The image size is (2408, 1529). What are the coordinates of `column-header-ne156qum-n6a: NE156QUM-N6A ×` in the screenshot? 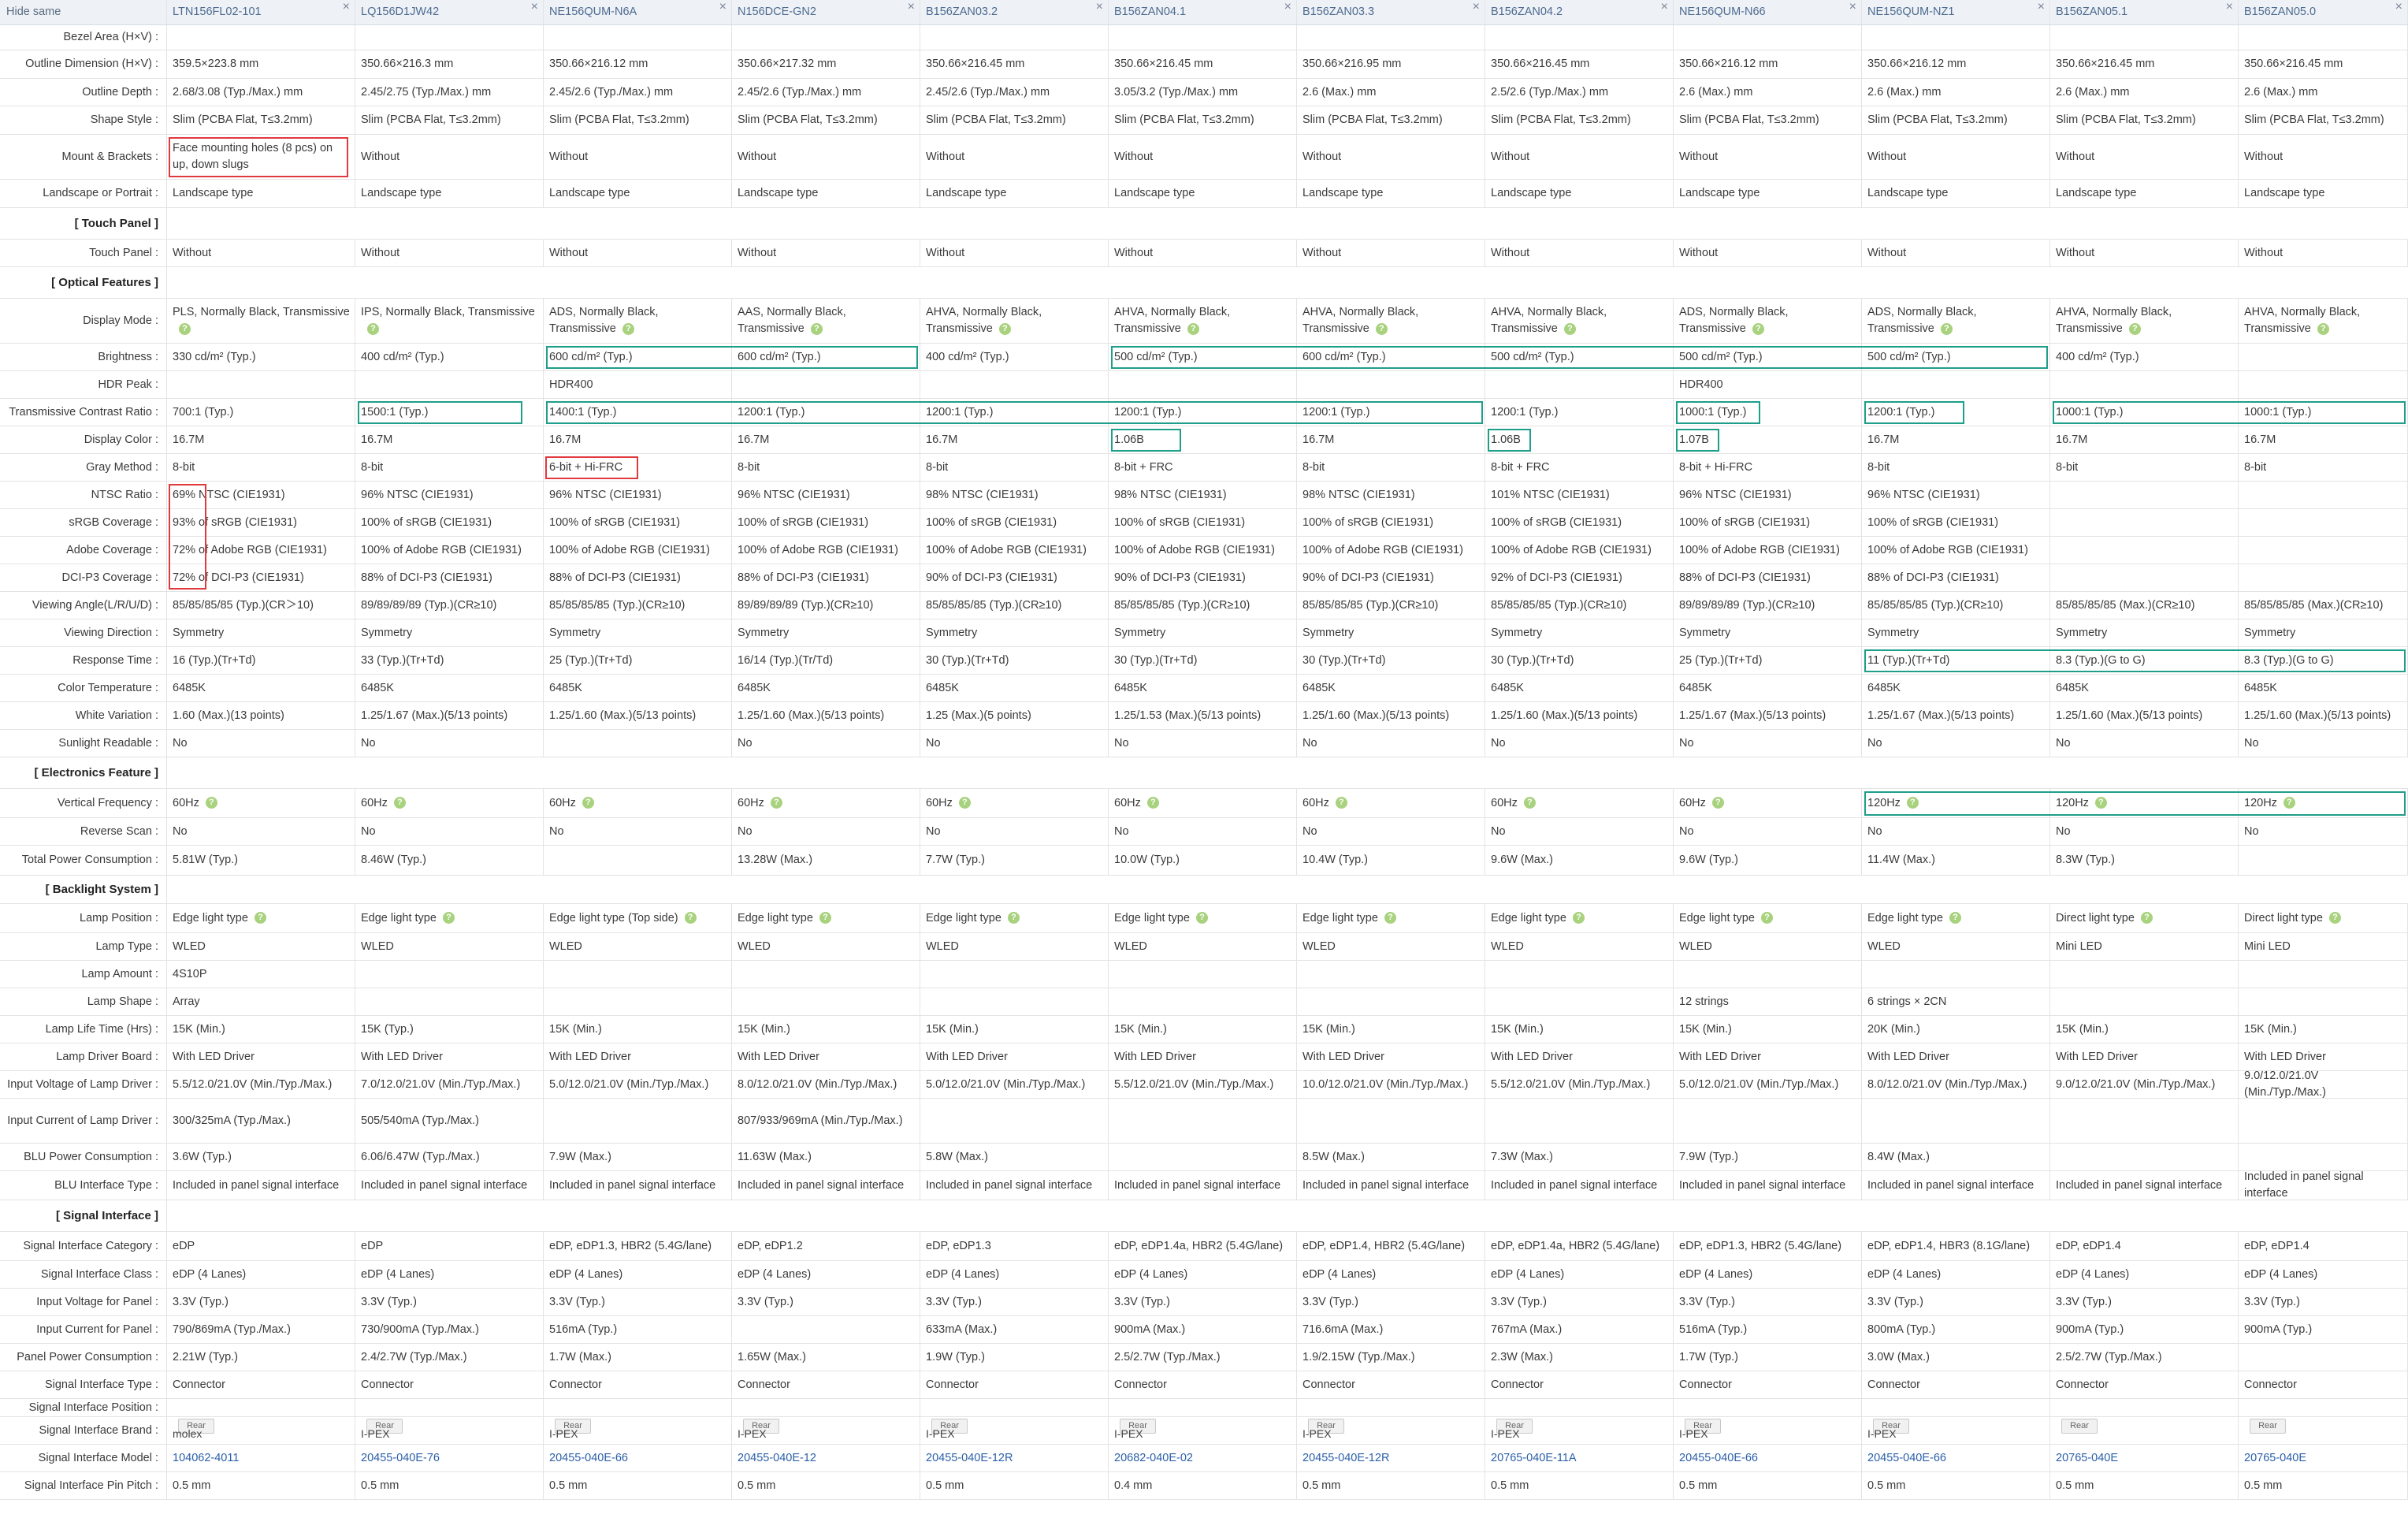 It's located at (638, 12).